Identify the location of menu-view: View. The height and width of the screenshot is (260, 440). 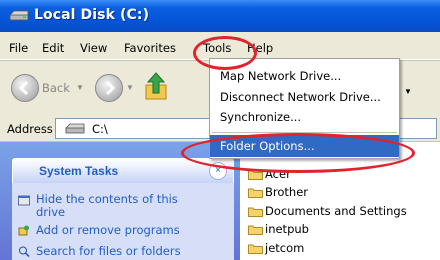
(93, 48).